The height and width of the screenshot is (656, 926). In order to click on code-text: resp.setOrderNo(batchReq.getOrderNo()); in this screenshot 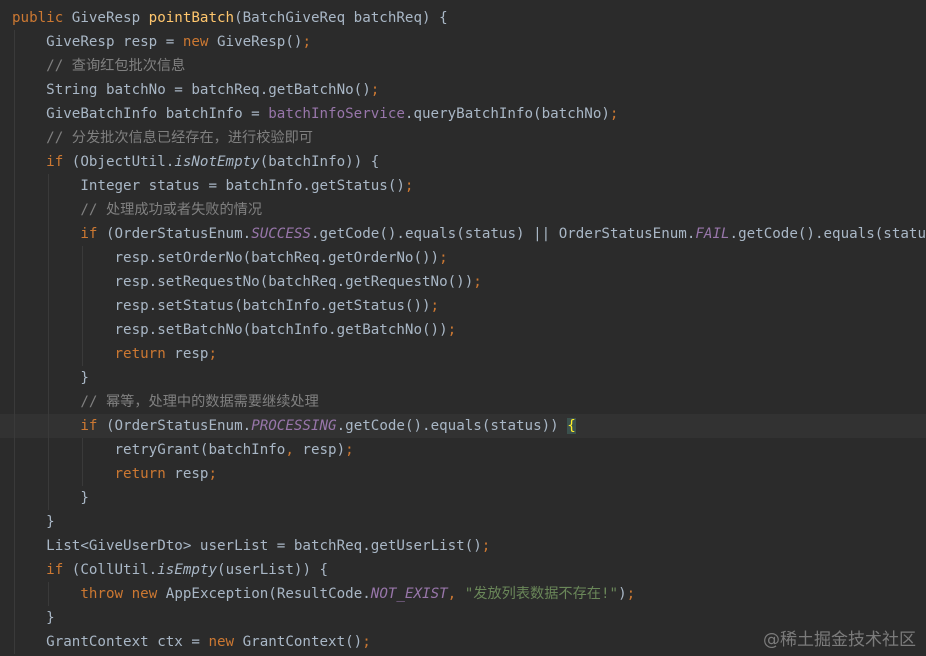, I will do `click(230, 258)`.